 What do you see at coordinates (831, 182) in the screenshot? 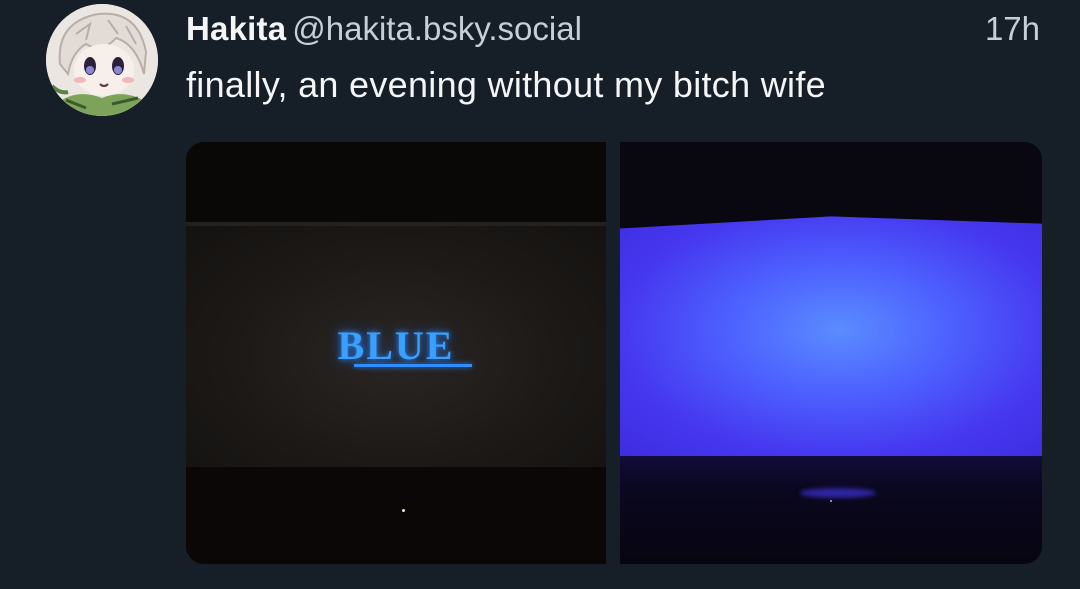
I see `image-right-ceiling` at bounding box center [831, 182].